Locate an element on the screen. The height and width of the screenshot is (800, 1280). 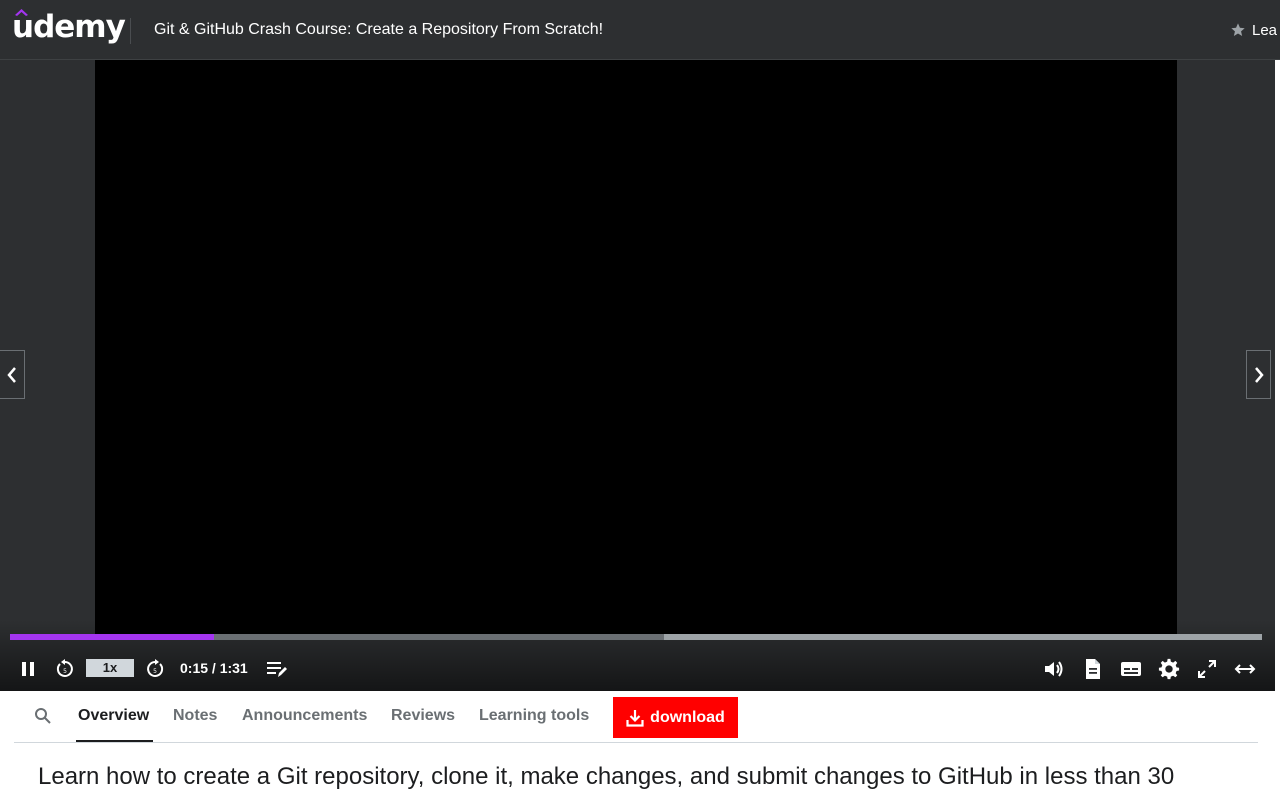
next-lecture-button is located at coordinates (1258, 374).